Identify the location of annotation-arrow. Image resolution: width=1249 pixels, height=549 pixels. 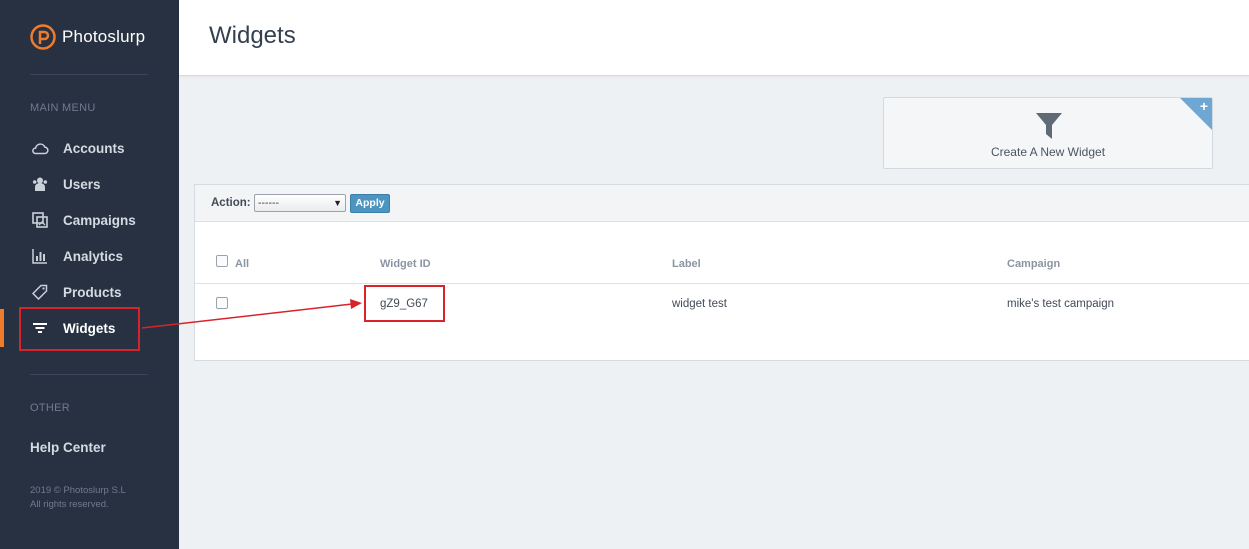
(251, 314).